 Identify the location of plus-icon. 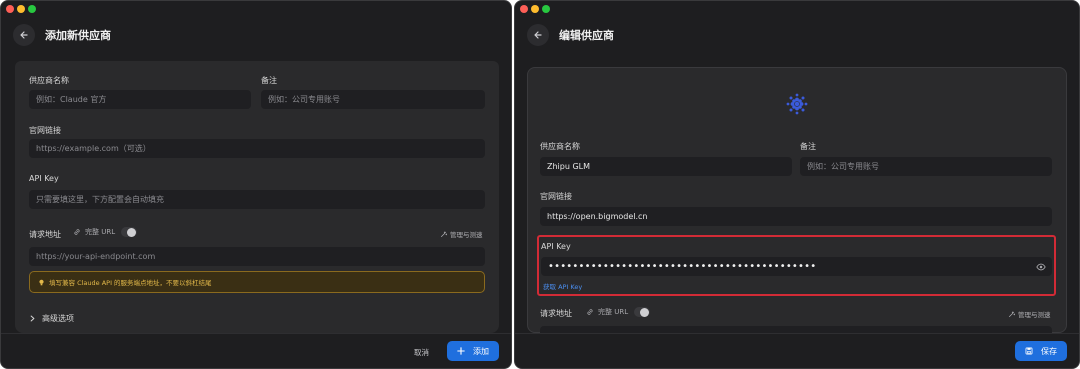
(461, 351).